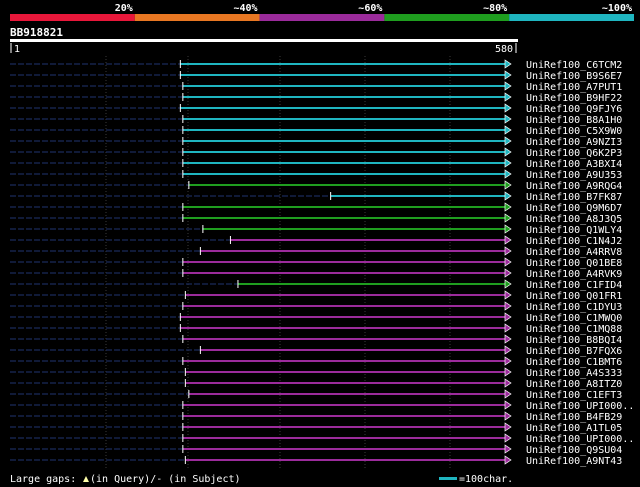 The image size is (640, 487). What do you see at coordinates (574, 351) in the screenshot?
I see `hit-name: UniRef100_B7FQX6` at bounding box center [574, 351].